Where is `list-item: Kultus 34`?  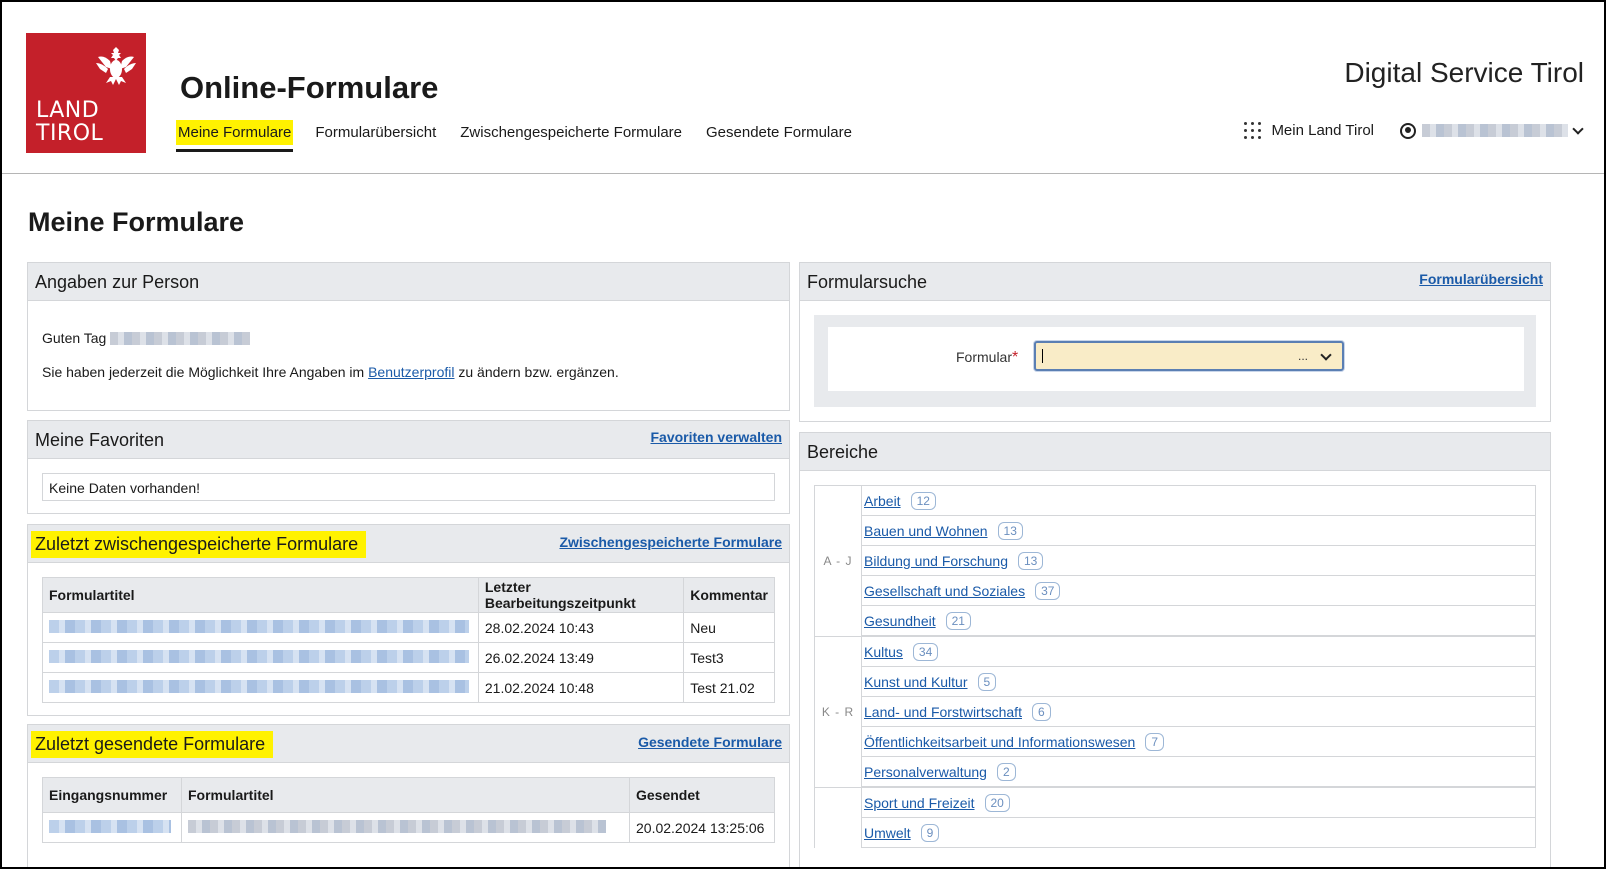 list-item: Kultus 34 is located at coordinates (1199, 652).